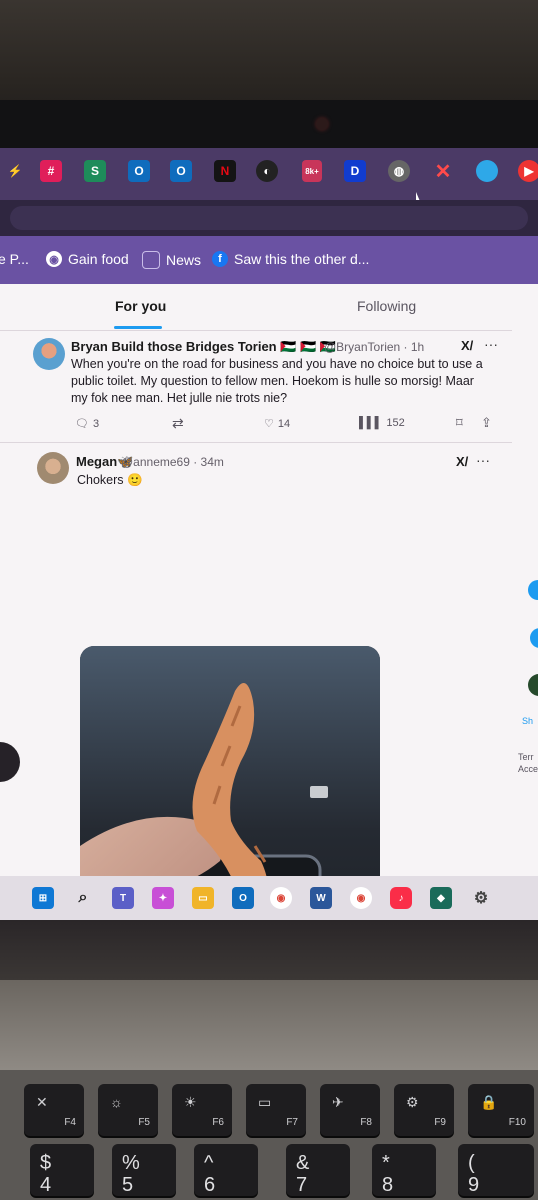 The height and width of the screenshot is (1200, 538). I want to click on terms-link: Terr, so click(526, 757).